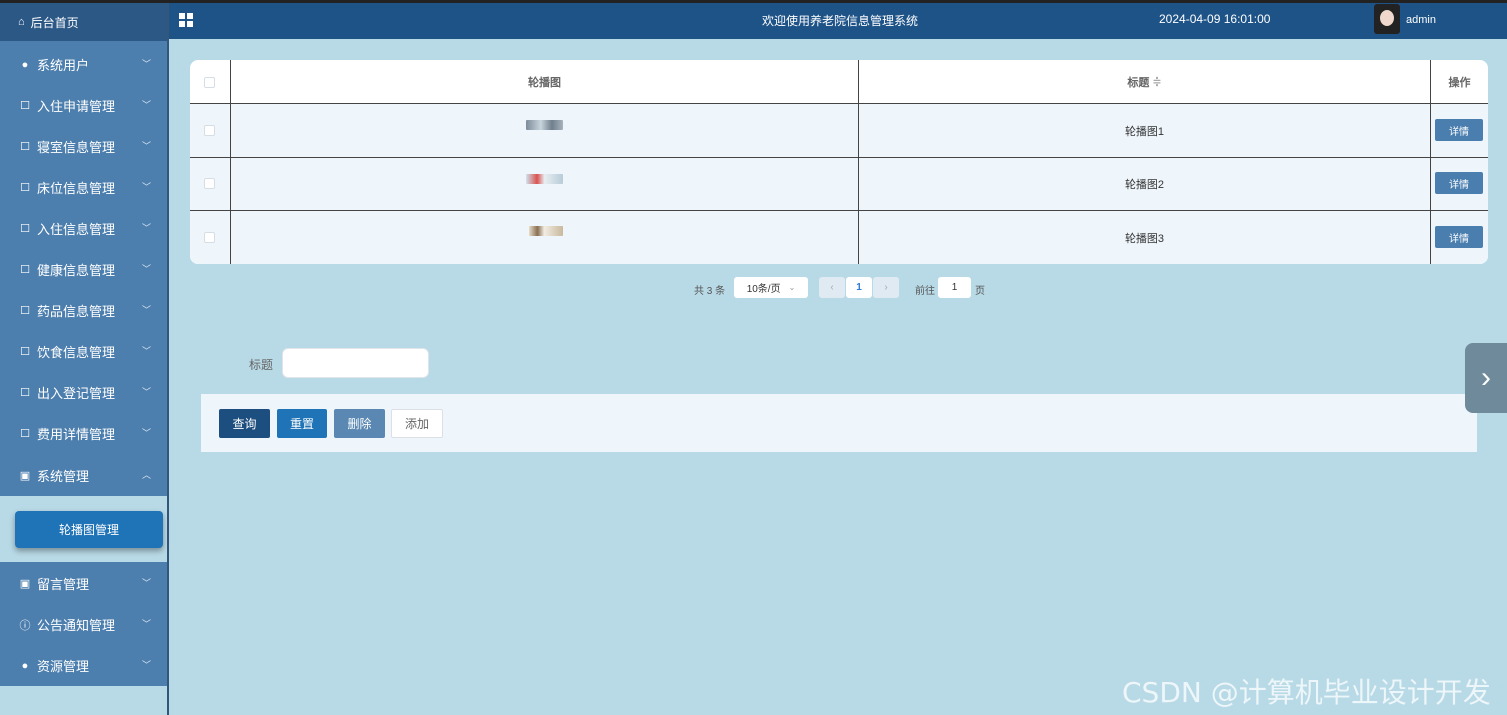 The width and height of the screenshot is (1507, 715). What do you see at coordinates (302, 423) in the screenshot?
I see `reset-button: 重置` at bounding box center [302, 423].